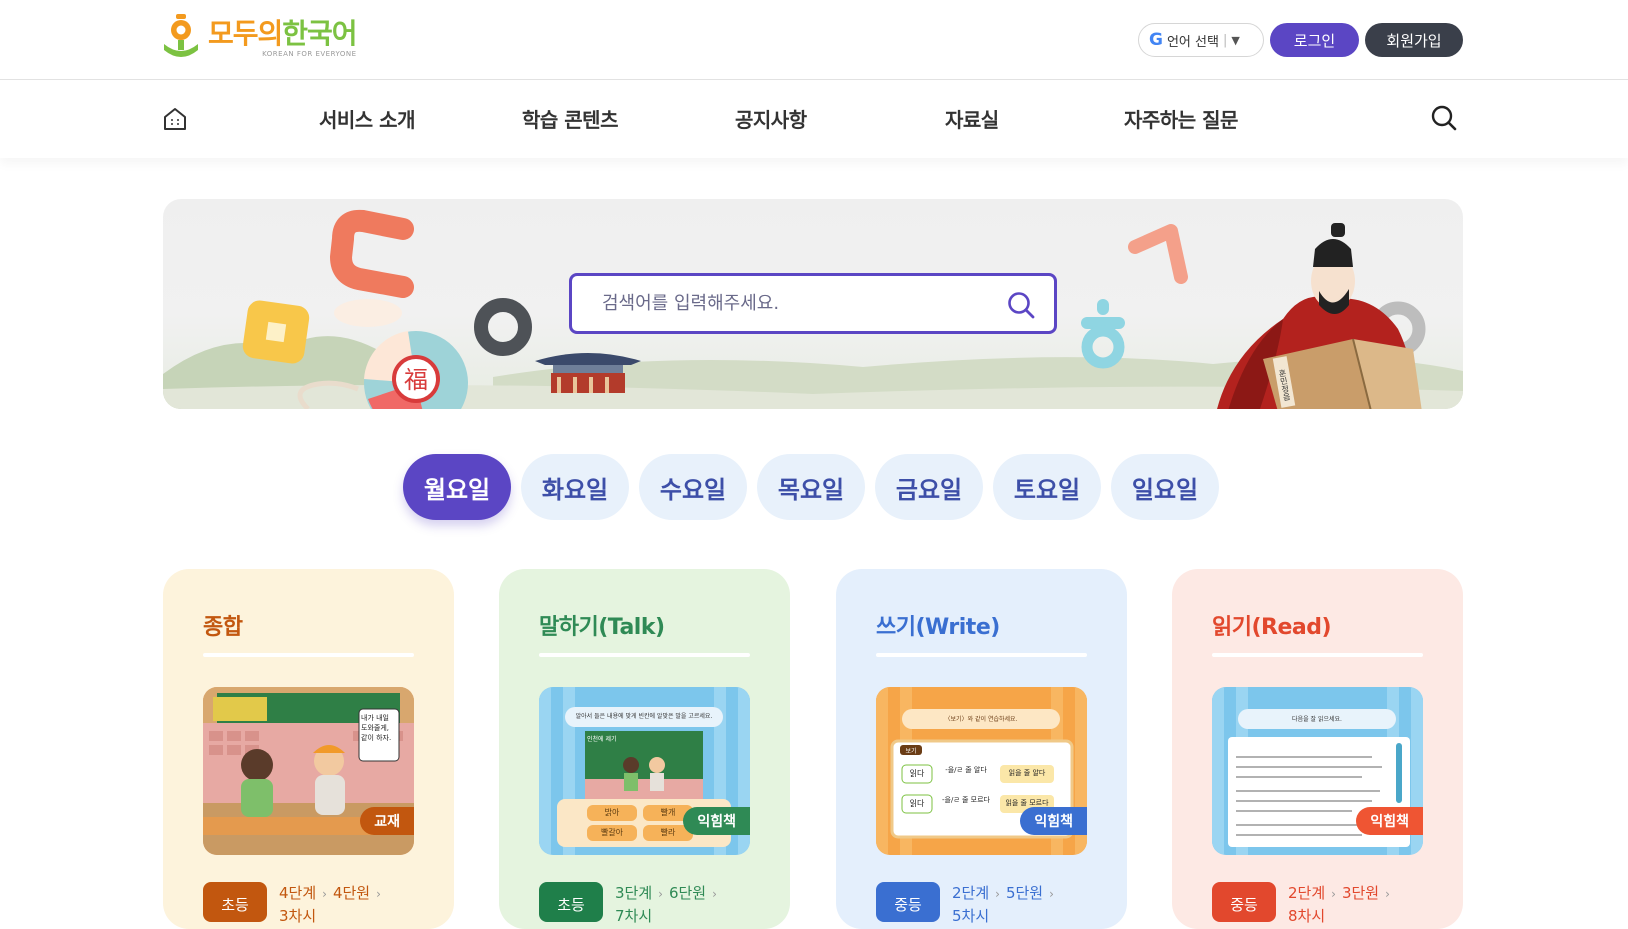  Describe the element at coordinates (1272, 627) in the screenshot. I see `card-title: 읽기(Read)` at that location.